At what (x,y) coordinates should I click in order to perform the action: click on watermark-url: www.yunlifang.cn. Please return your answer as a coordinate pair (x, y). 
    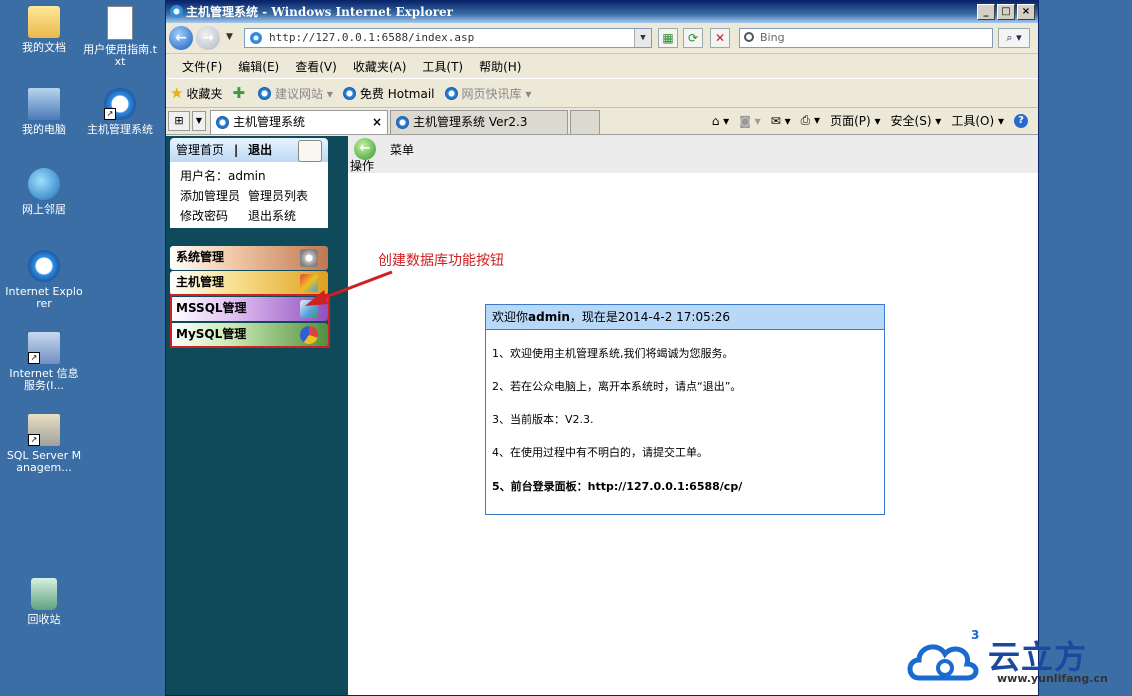
    Looking at the image, I should click on (1052, 678).